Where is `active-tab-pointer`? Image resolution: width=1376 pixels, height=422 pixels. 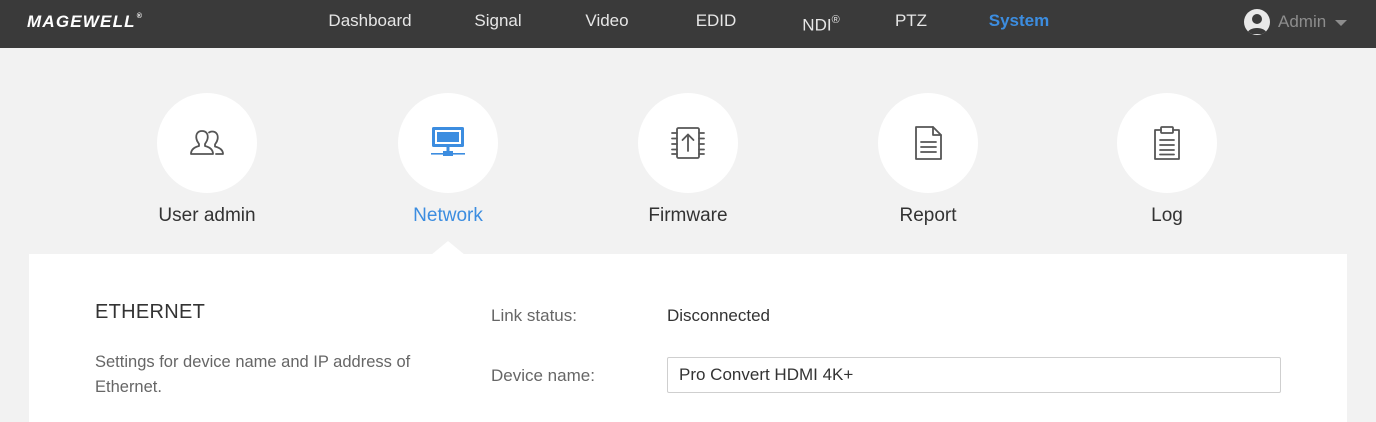
active-tab-pointer is located at coordinates (448, 248).